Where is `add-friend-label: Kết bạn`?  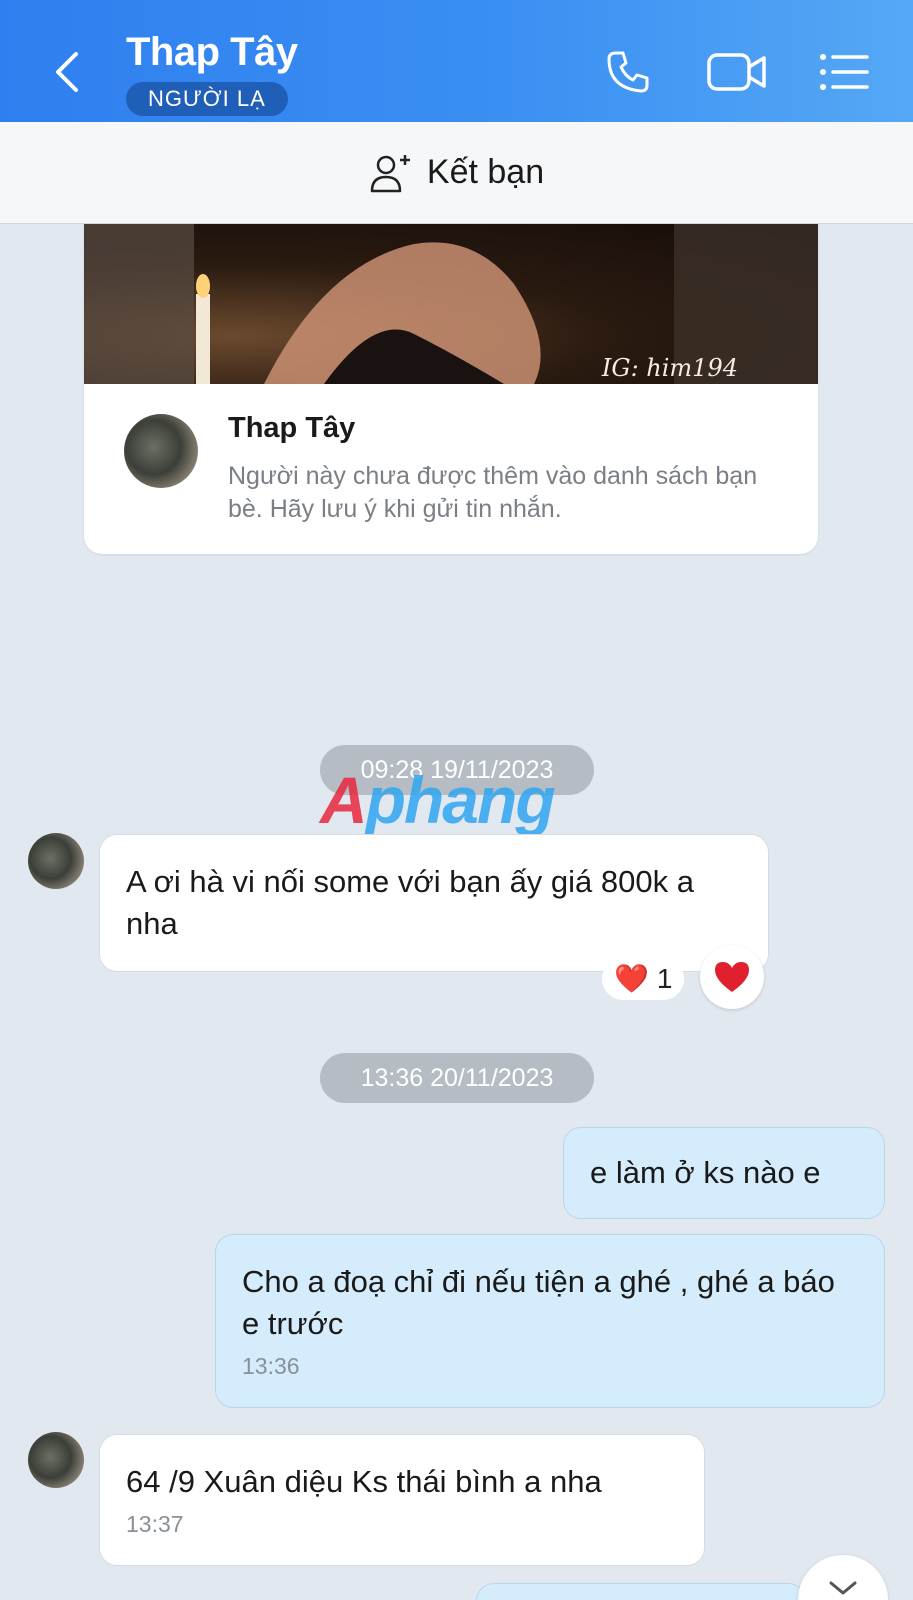
add-friend-label: Kết bạn is located at coordinates (485, 172).